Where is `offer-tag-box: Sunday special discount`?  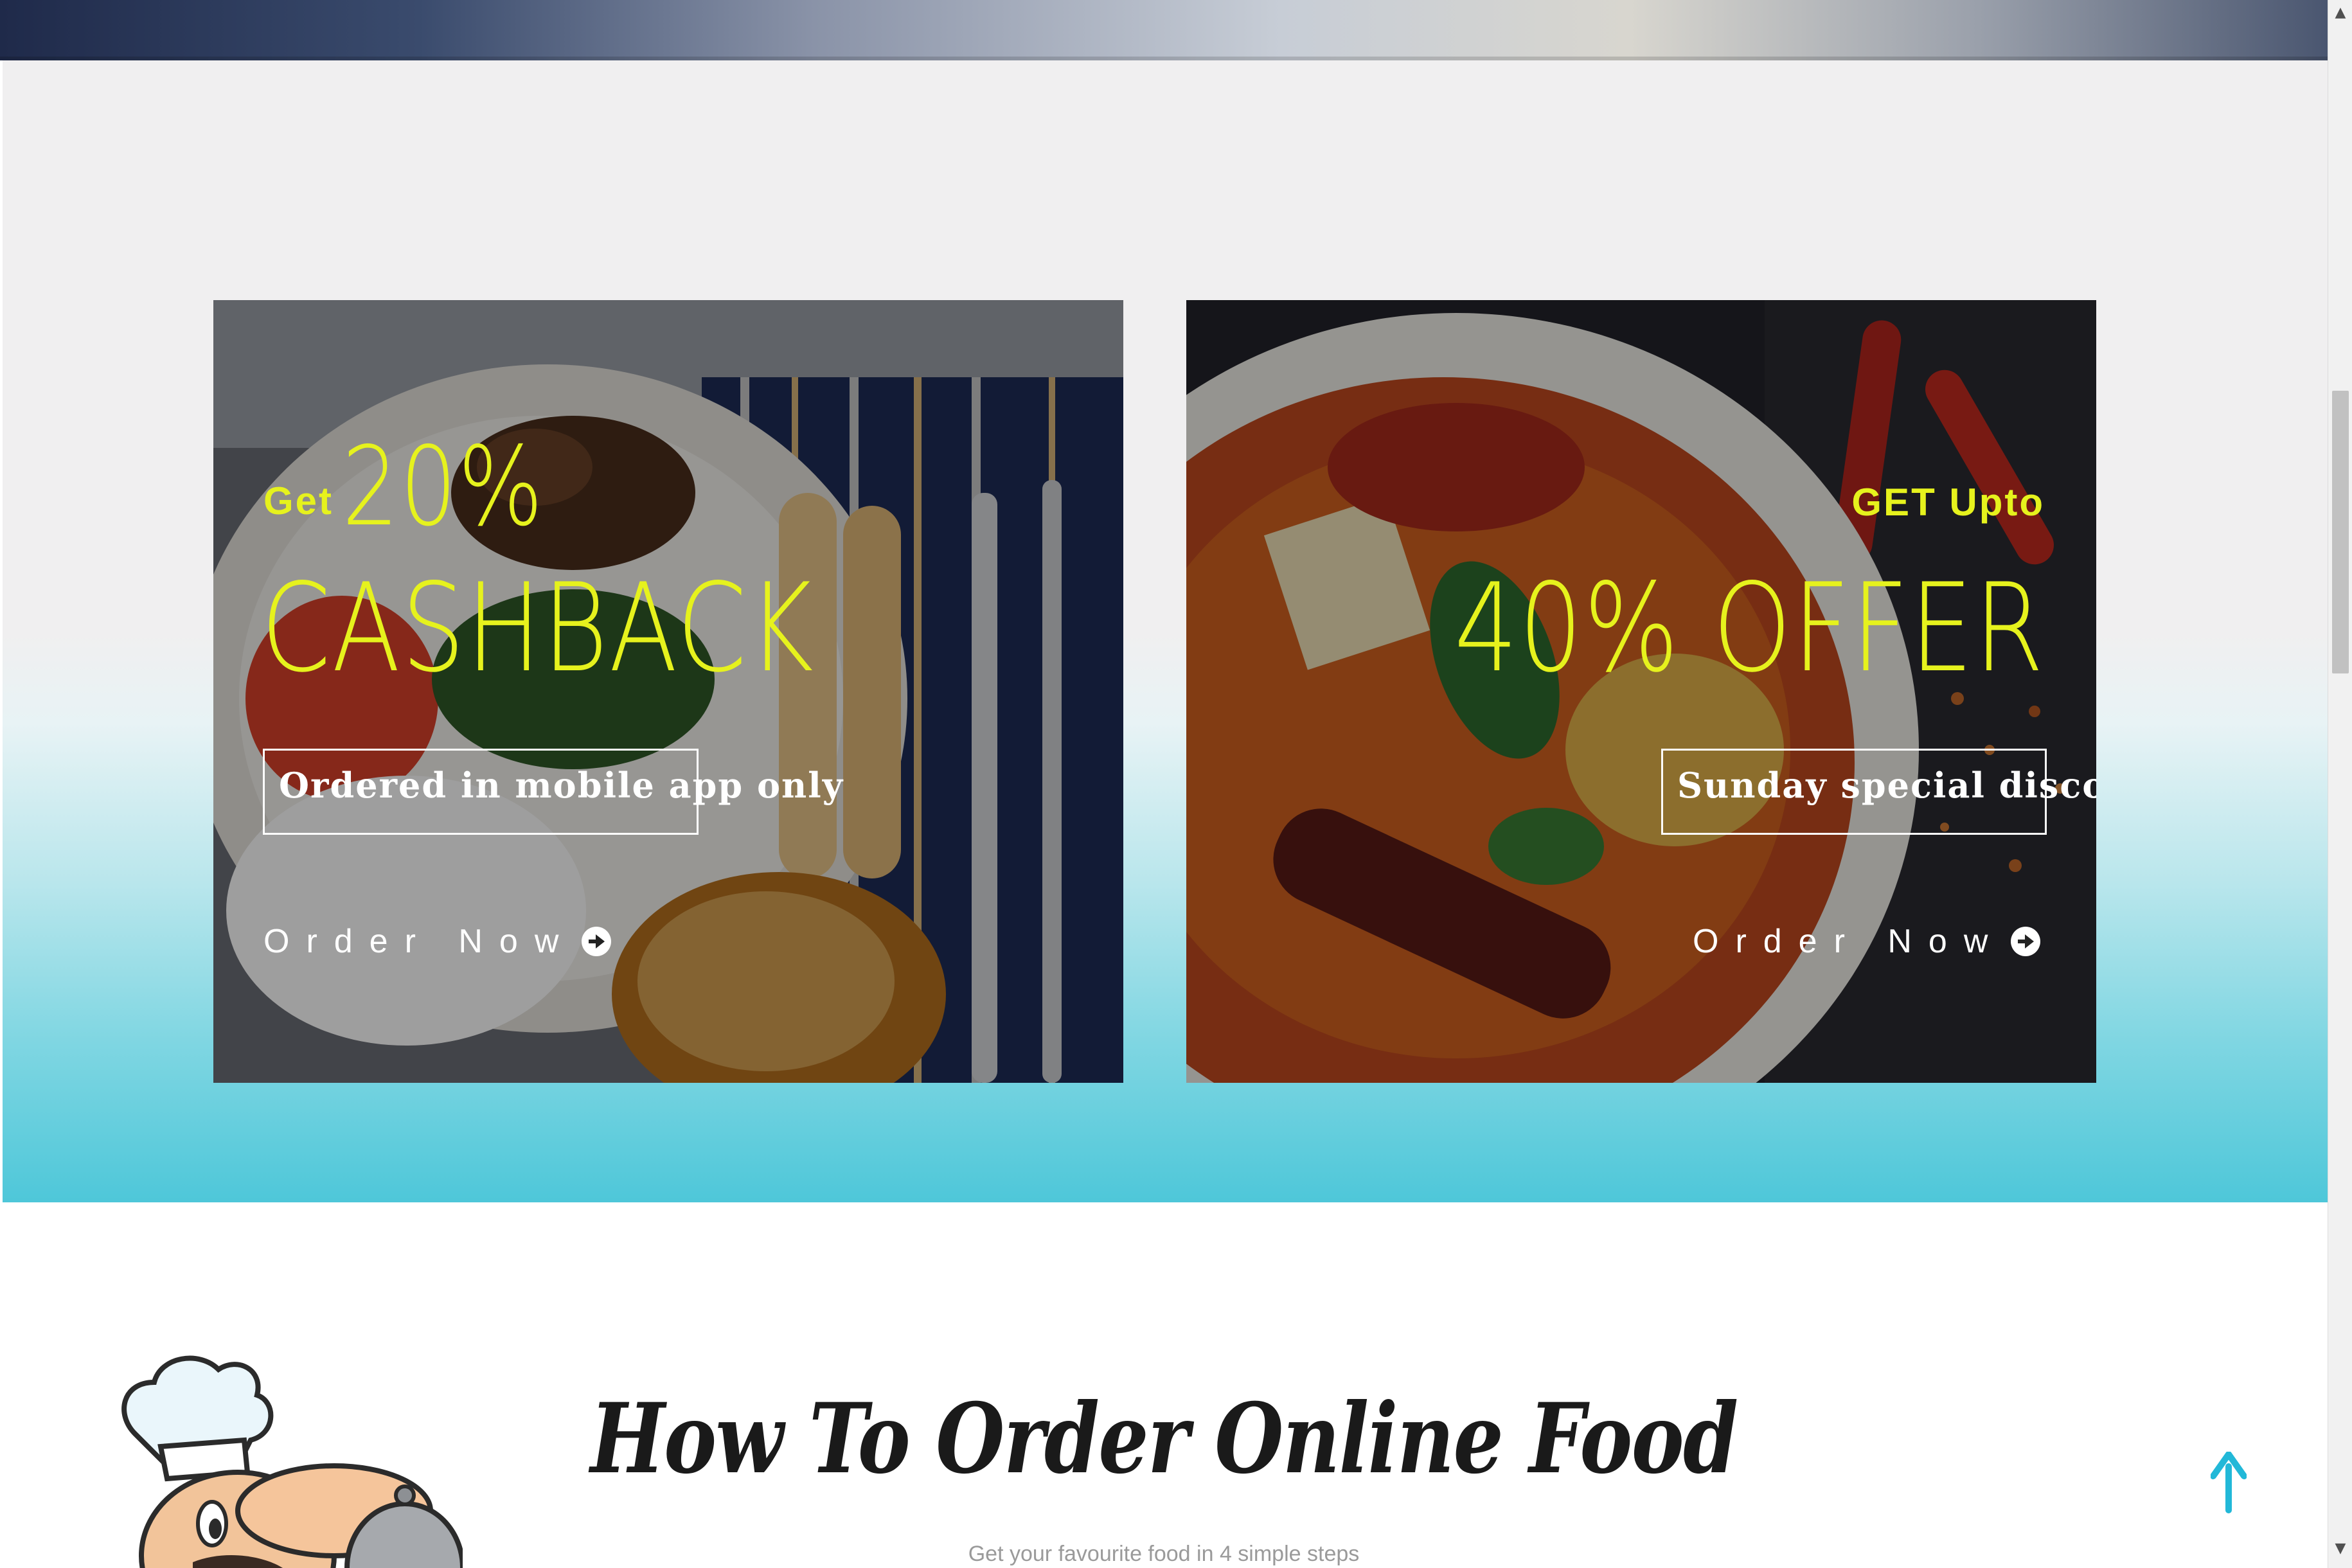 offer-tag-box: Sunday special discount is located at coordinates (1878, 792).